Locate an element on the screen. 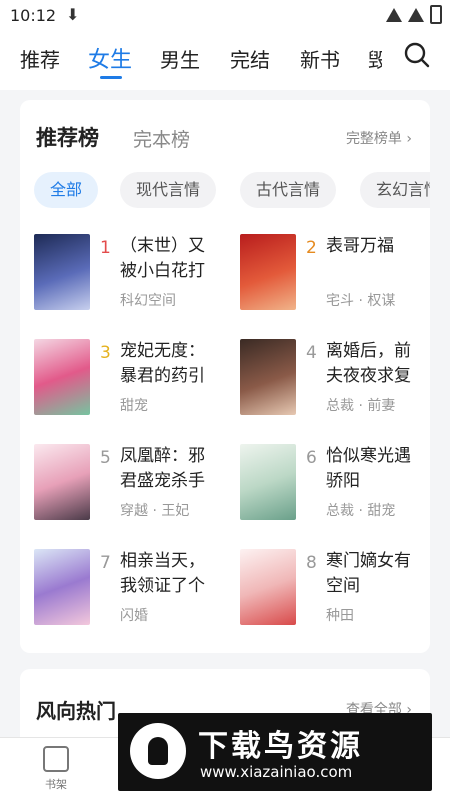 The height and width of the screenshot is (801, 450). status-bar: 10:12 ⬇ is located at coordinates (225, 16).